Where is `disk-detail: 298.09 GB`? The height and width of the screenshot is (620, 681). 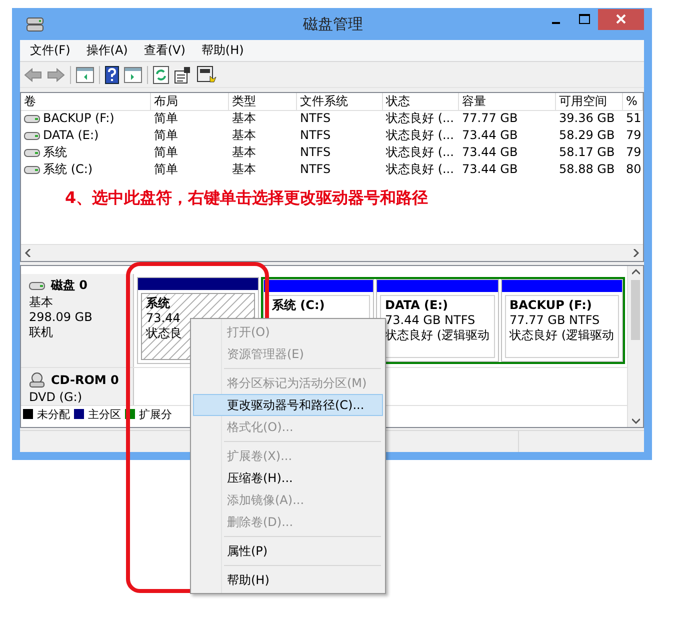
disk-detail: 298.09 GB is located at coordinates (61, 317).